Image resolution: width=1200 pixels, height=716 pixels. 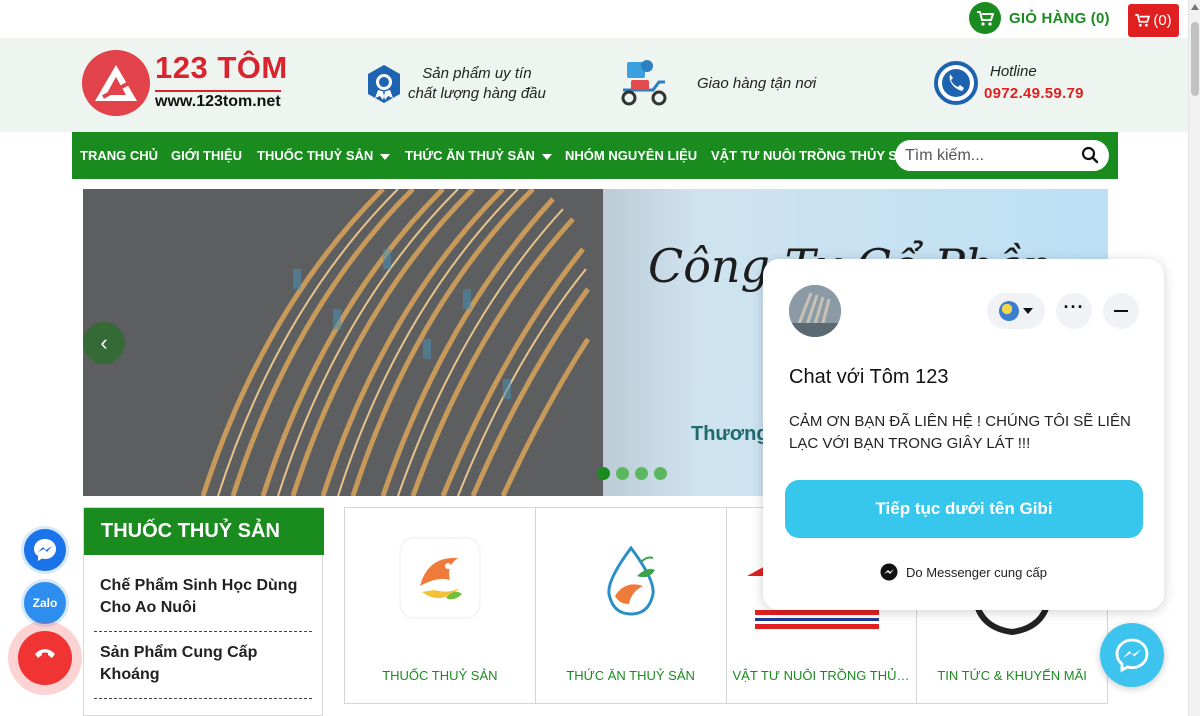 I want to click on search-input, so click(x=990, y=155).